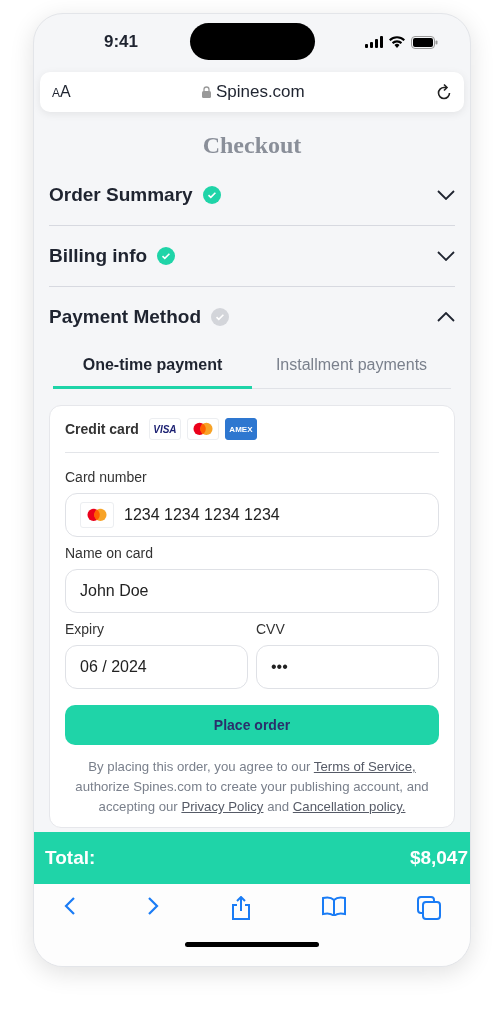 The image size is (504, 1020). What do you see at coordinates (206, 92) in the screenshot?
I see `lock-icon` at bounding box center [206, 92].